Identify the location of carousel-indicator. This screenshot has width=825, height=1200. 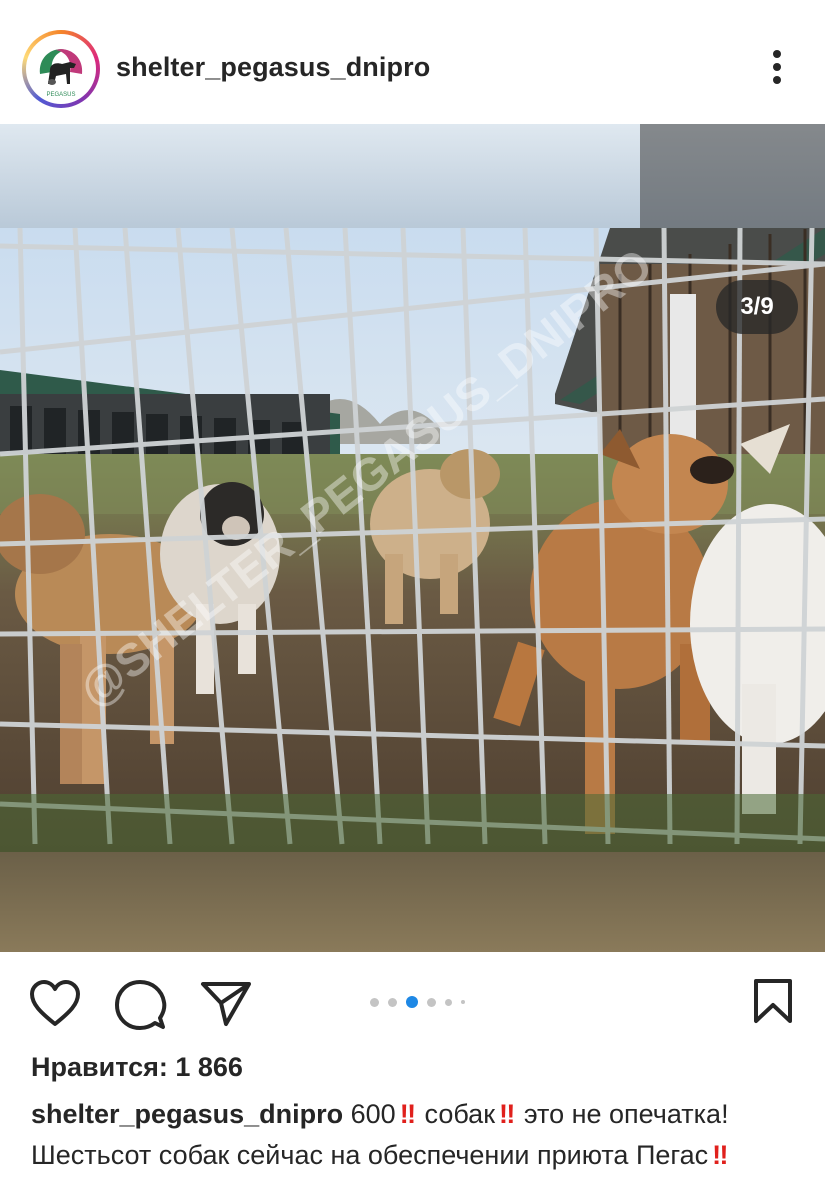
(422, 1002).